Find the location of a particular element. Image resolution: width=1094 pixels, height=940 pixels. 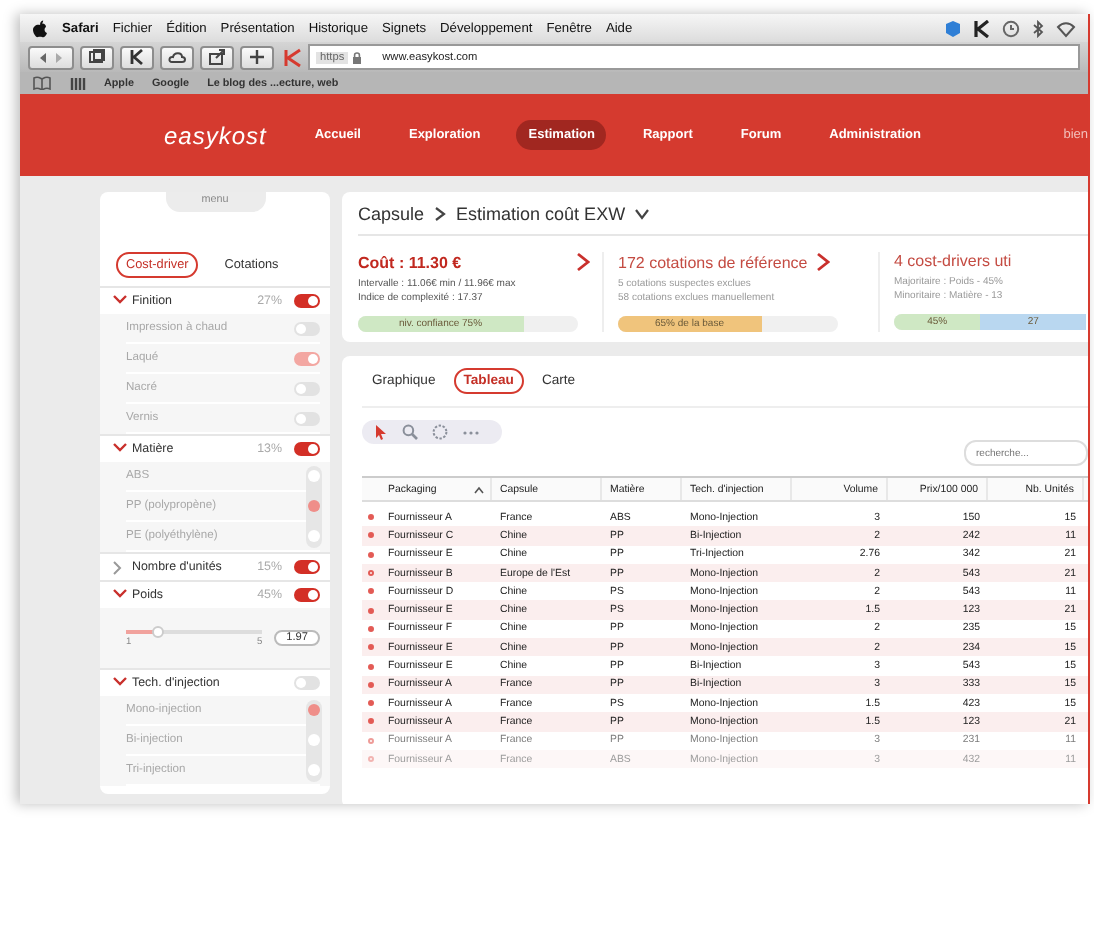

box-icon is located at coordinates (953, 28).